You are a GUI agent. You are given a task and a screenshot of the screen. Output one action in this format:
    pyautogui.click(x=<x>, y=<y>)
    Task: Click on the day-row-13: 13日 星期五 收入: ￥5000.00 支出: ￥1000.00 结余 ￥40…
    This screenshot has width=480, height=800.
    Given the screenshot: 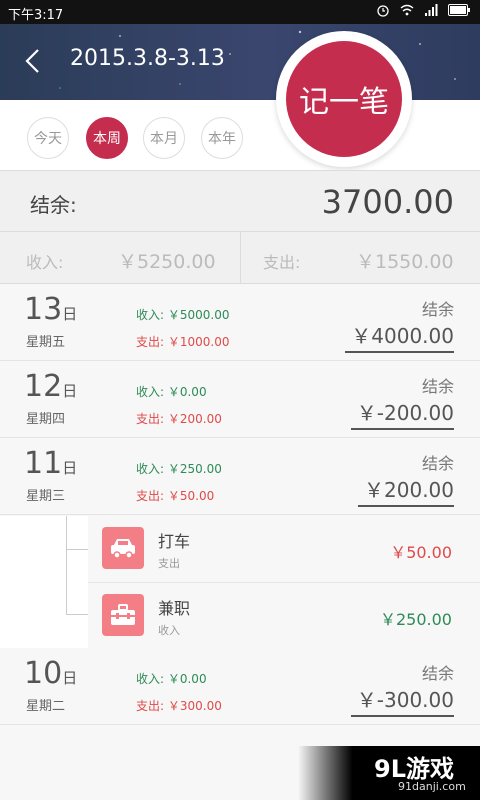 What is the action you would take?
    pyautogui.click(x=240, y=322)
    